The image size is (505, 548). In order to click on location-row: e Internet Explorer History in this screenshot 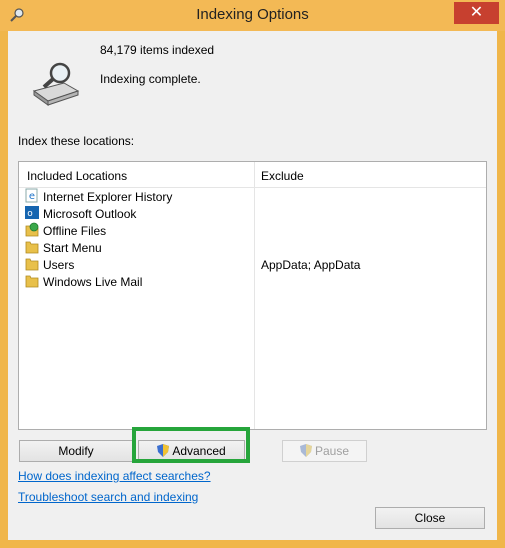, I will do `click(252, 196)`.